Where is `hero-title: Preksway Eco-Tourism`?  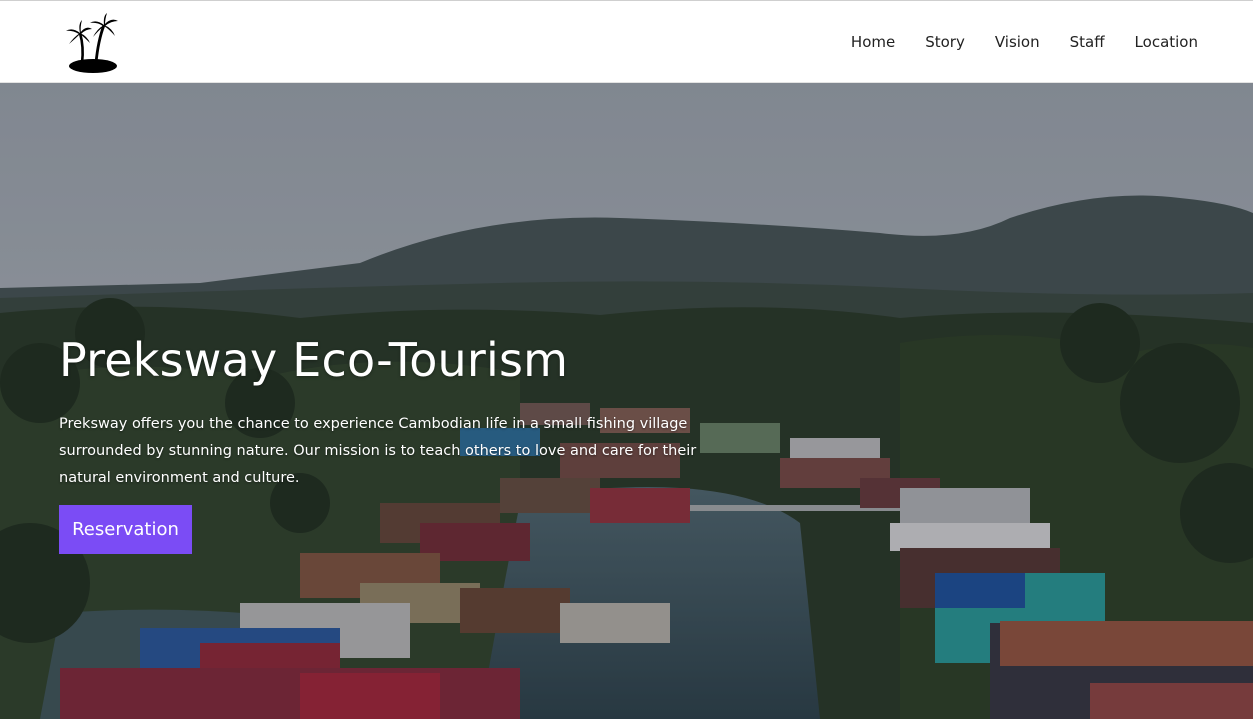
hero-title: Preksway Eco-Tourism is located at coordinates (314, 360).